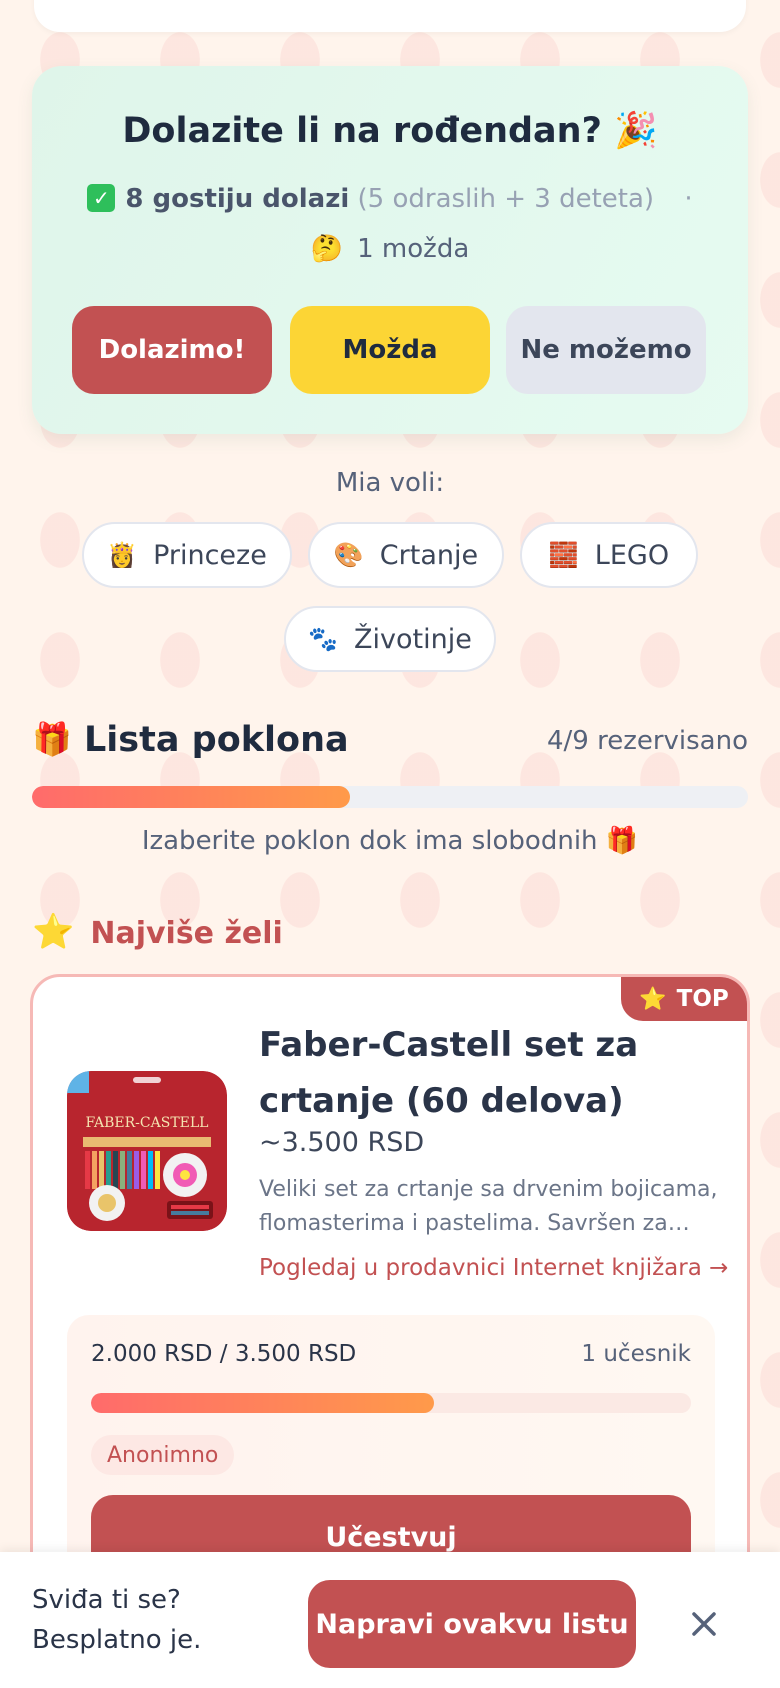 The width and height of the screenshot is (780, 1688). I want to click on interest-chip-drawing: 🎨 Crtanje, so click(406, 555).